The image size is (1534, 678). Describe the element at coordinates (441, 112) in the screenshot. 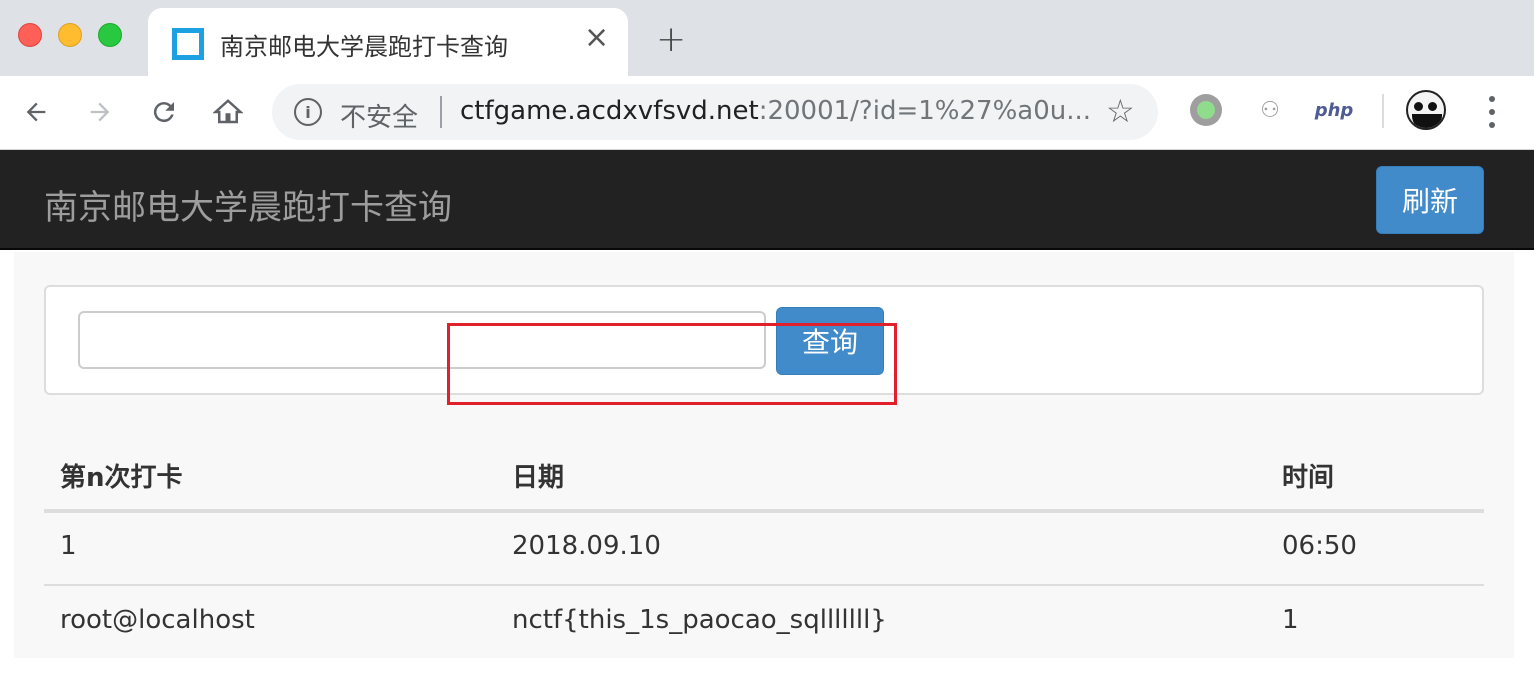

I see `omnibox-divider` at that location.